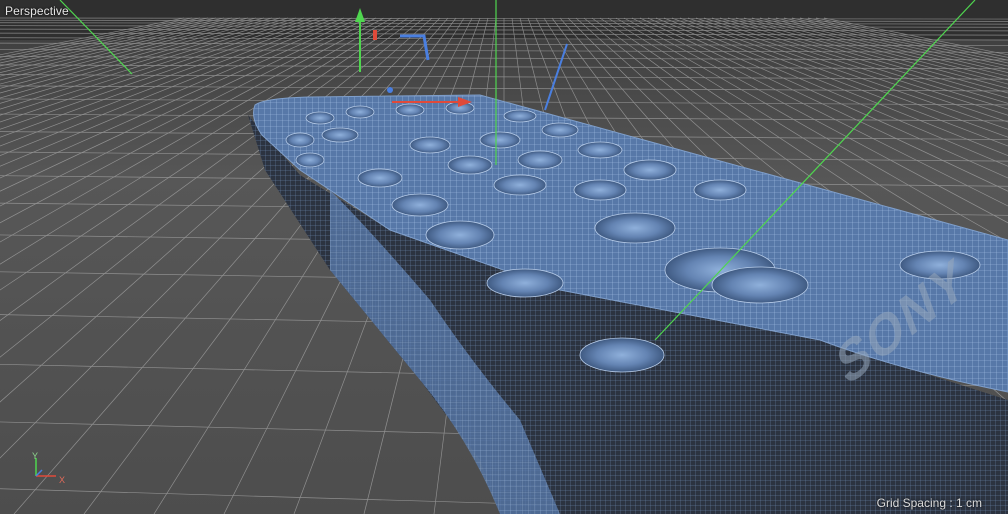  What do you see at coordinates (35, 456) in the screenshot?
I see `axis-y-label: Y` at bounding box center [35, 456].